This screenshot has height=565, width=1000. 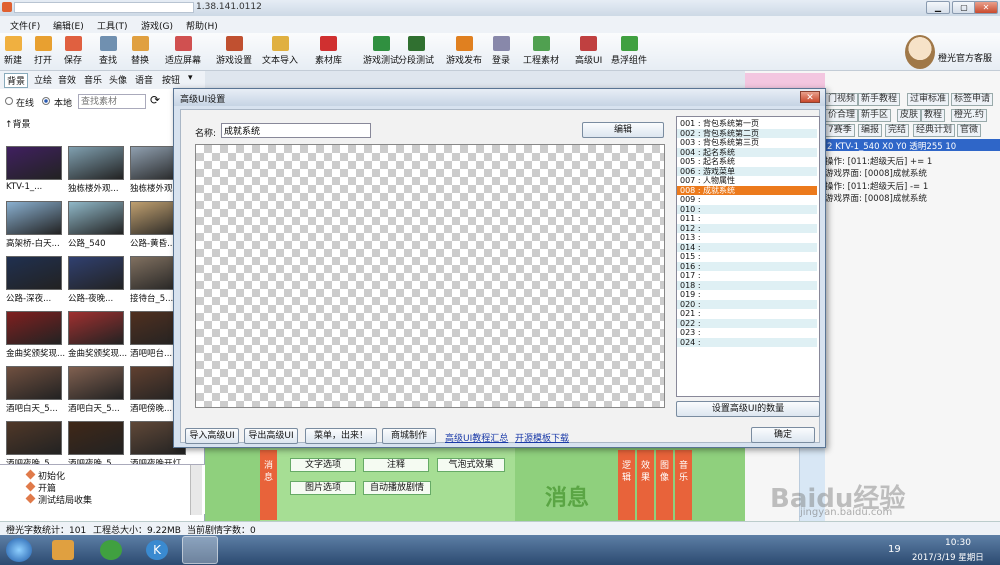 What do you see at coordinates (296, 130) in the screenshot?
I see `name-input` at bounding box center [296, 130].